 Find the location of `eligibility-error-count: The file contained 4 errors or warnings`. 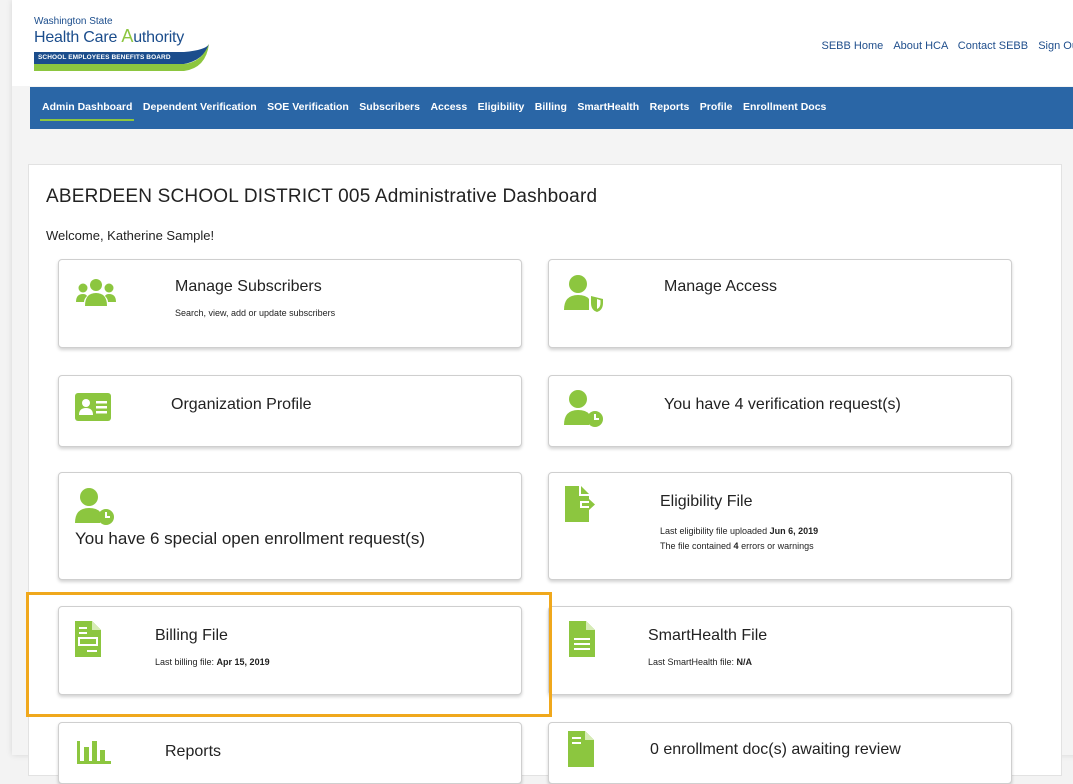

eligibility-error-count: The file contained 4 errors or warnings is located at coordinates (737, 546).